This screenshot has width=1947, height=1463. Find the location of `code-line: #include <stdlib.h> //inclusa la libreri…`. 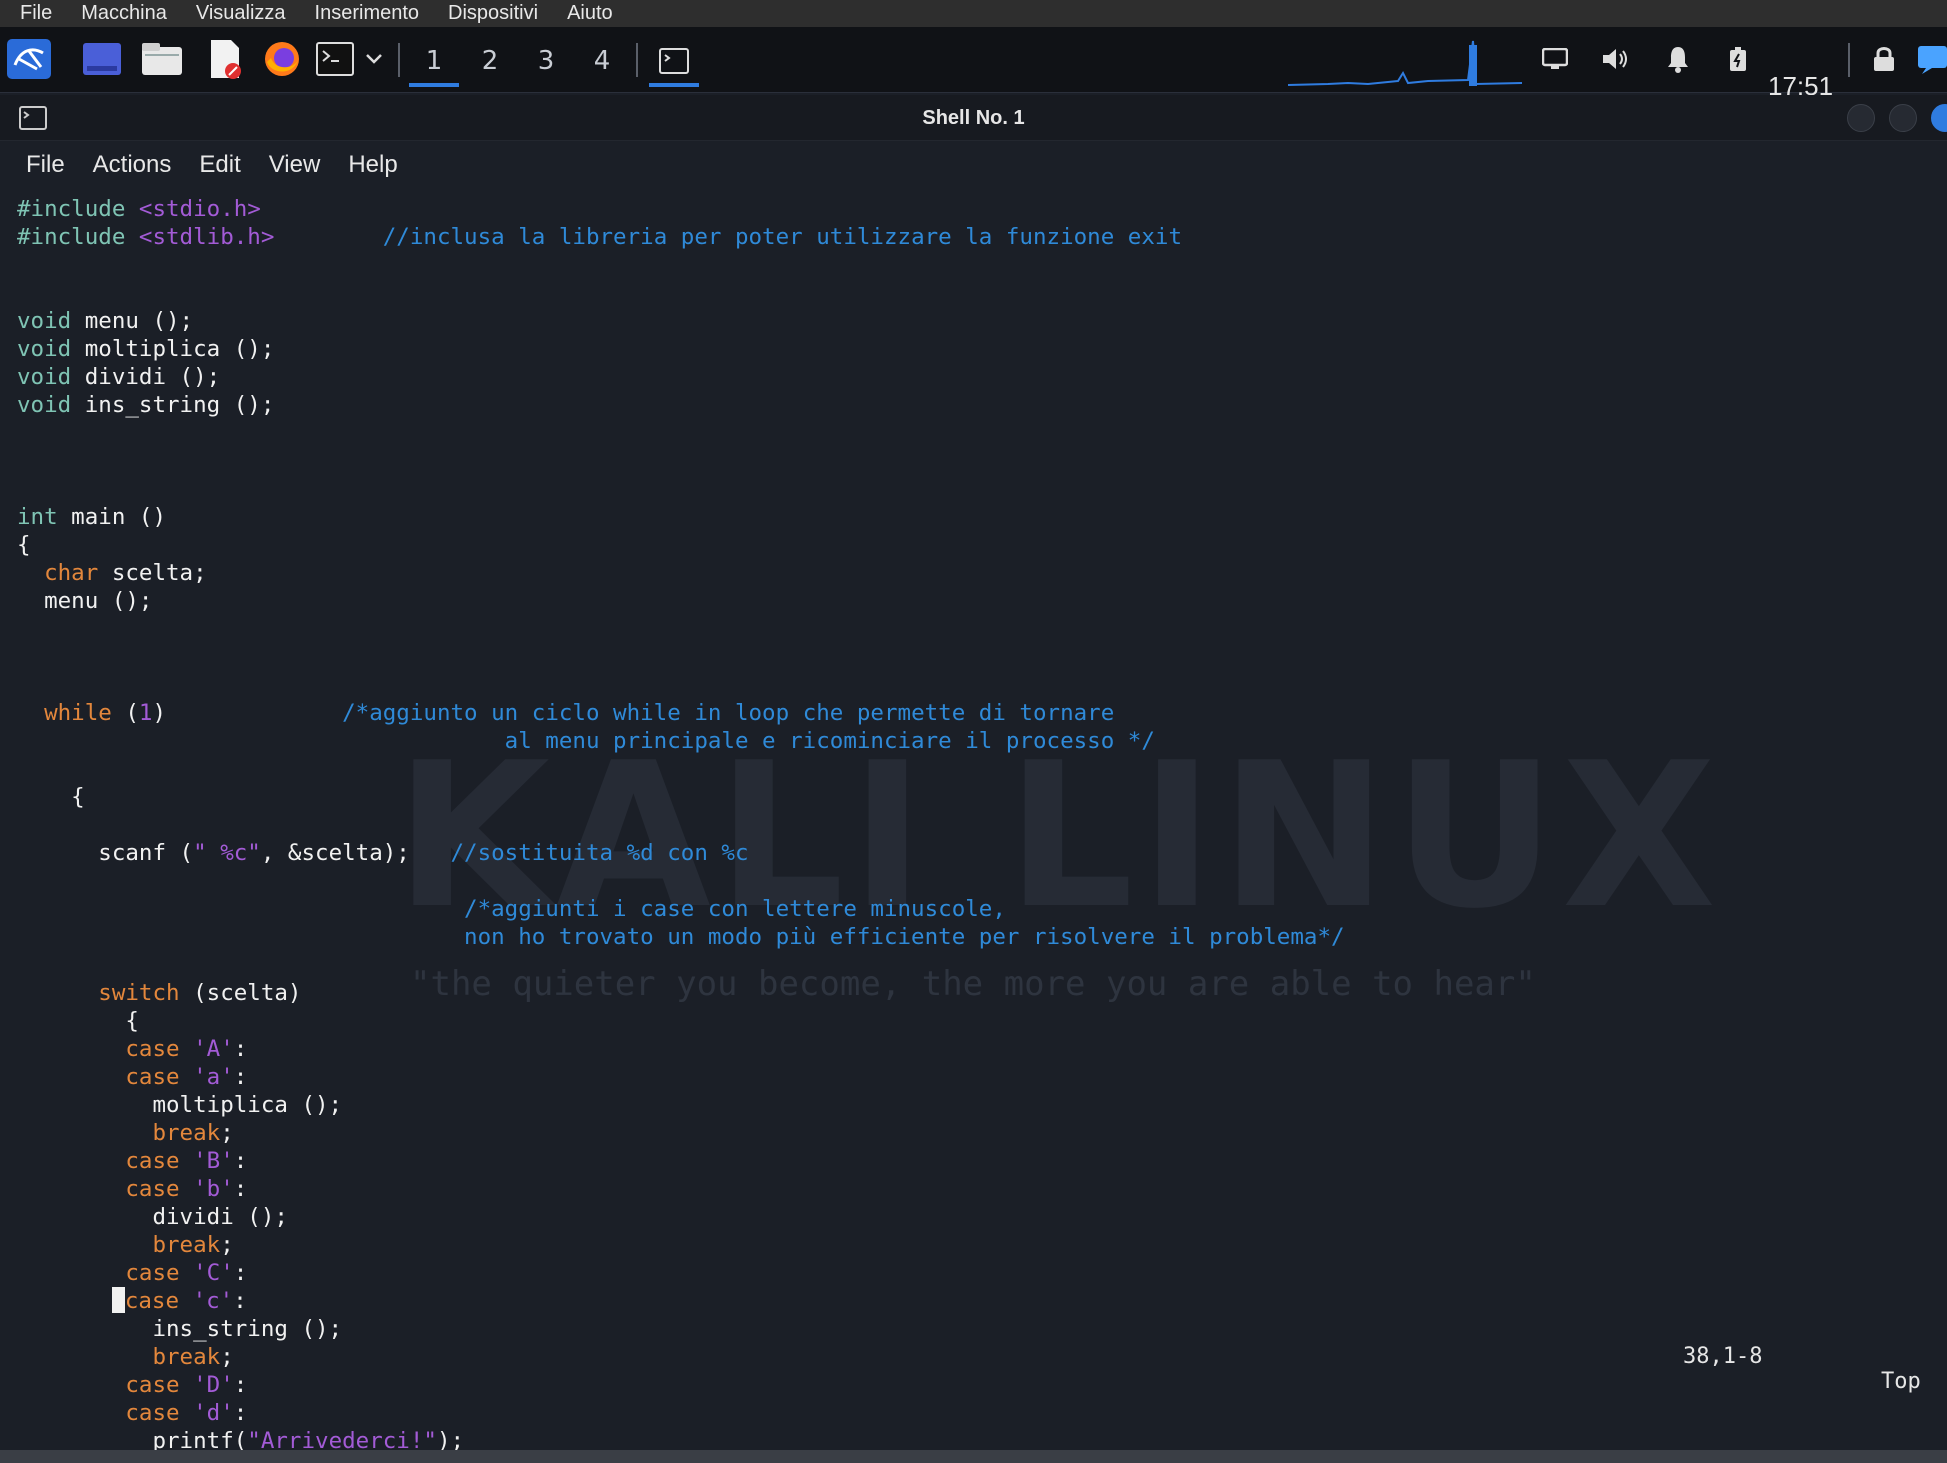

code-line: #include <stdlib.h> //inclusa la libreri… is located at coordinates (967, 237).